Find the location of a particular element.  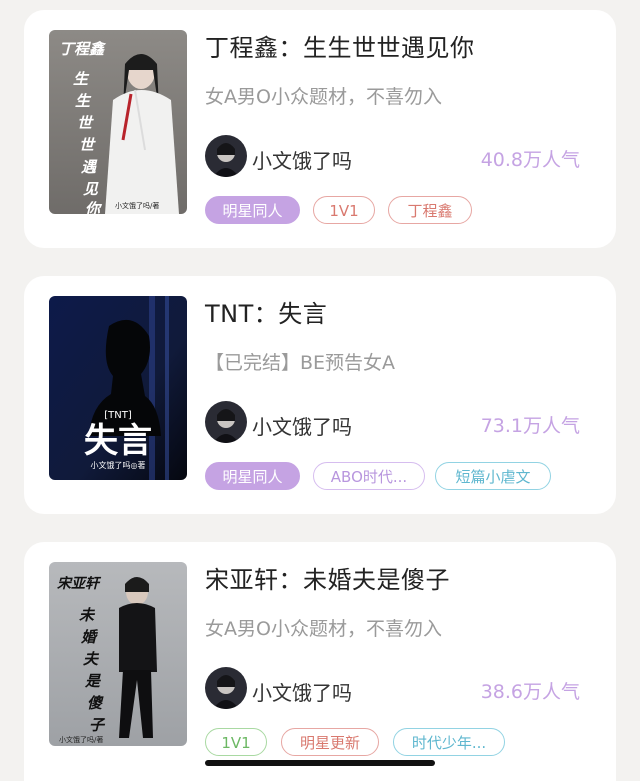

svg-text: 是 is located at coordinates (93, 681).